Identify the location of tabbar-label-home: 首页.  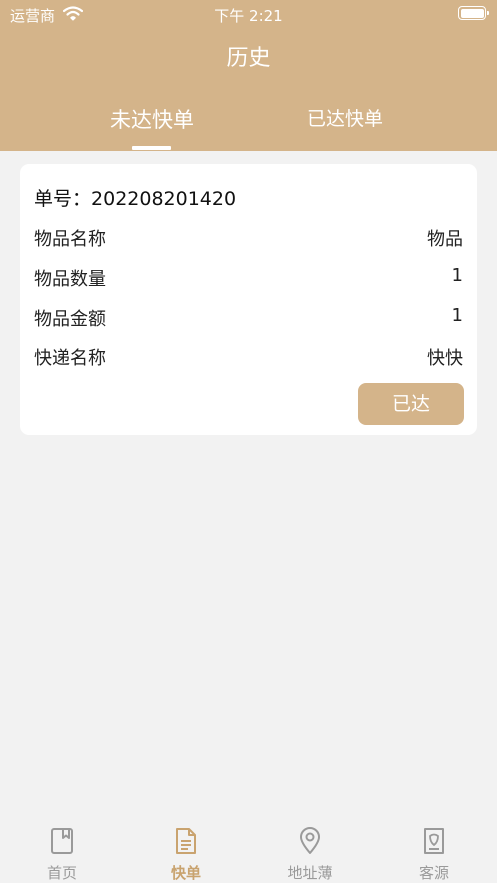
(61, 873).